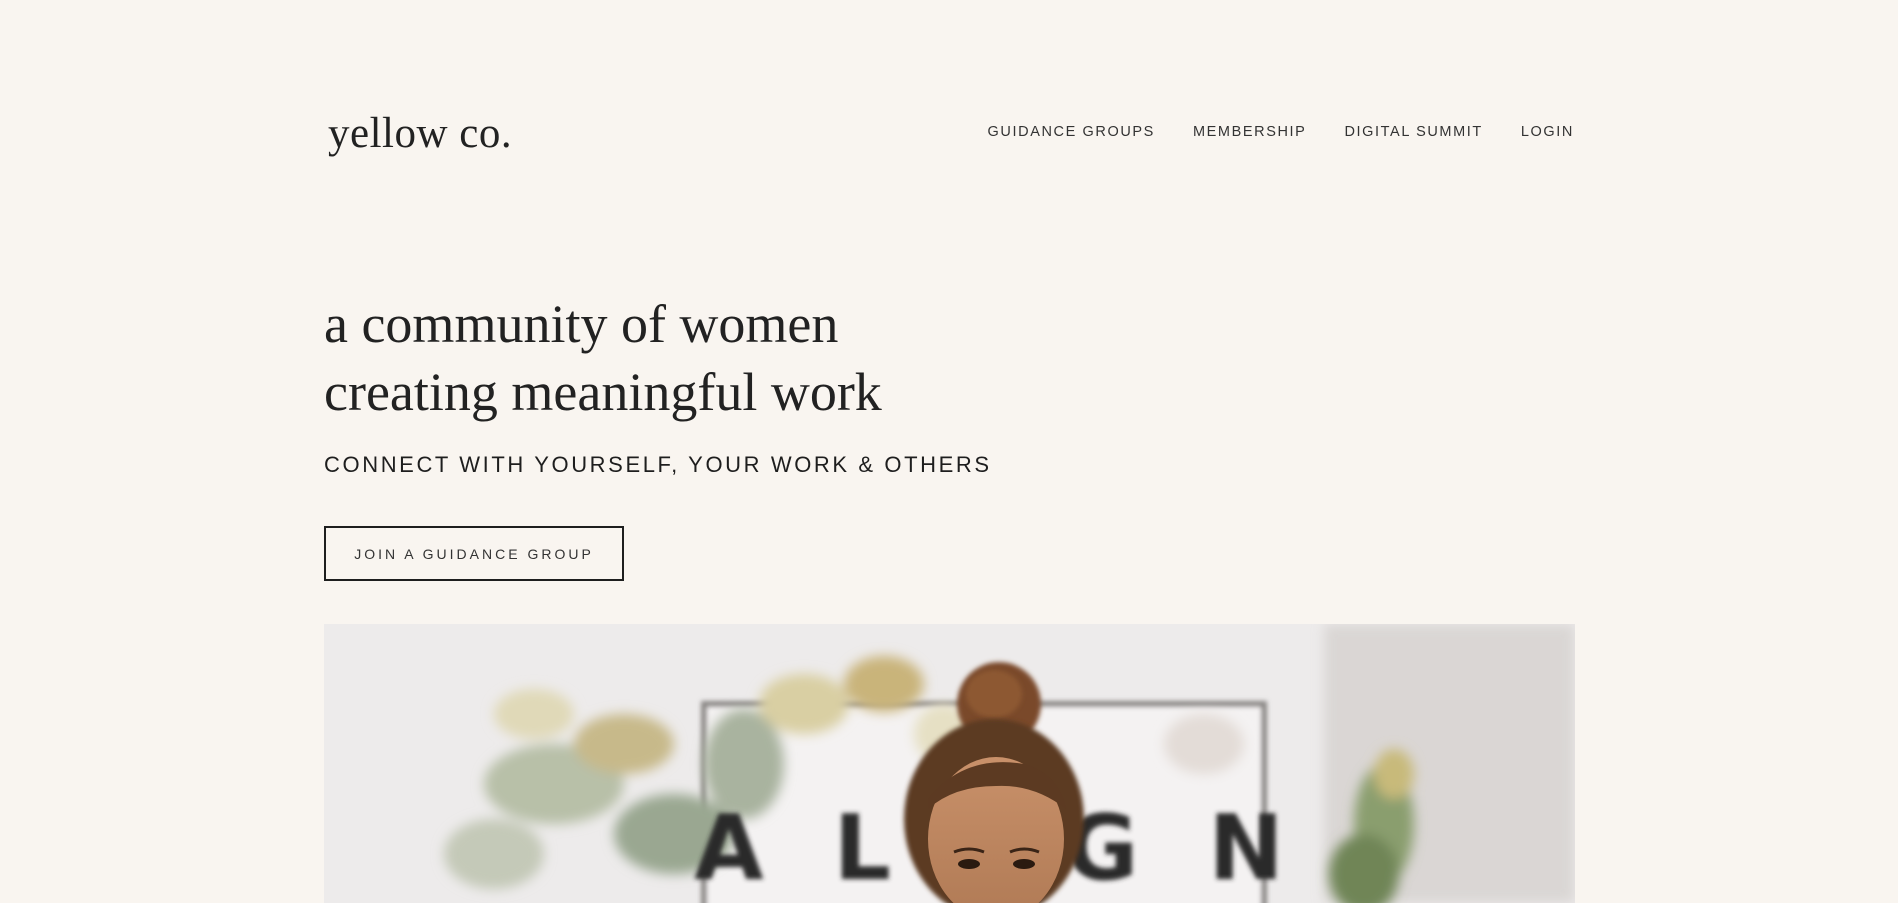 This screenshot has height=903, width=1898. I want to click on join-guidance-group-button: JOIN A GUIDANCE GROUP, so click(474, 553).